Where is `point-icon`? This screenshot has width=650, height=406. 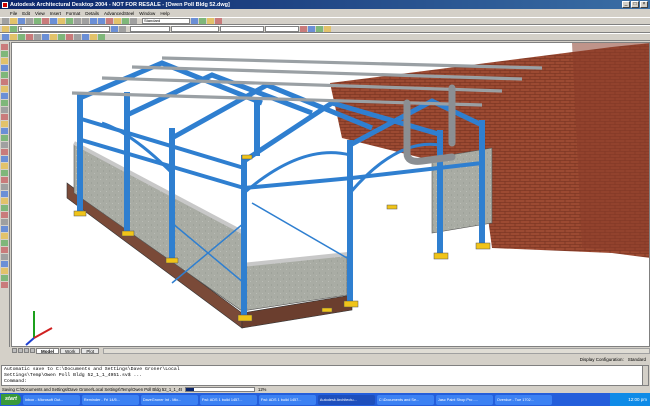
point-icon is located at coordinates (4, 138).